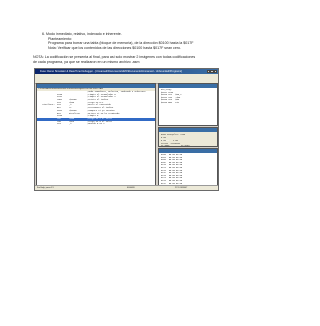 Image resolution: width=320 pixels, height=326 pixels. I want to click on status-help: For Help, press F1, so click(45, 188).